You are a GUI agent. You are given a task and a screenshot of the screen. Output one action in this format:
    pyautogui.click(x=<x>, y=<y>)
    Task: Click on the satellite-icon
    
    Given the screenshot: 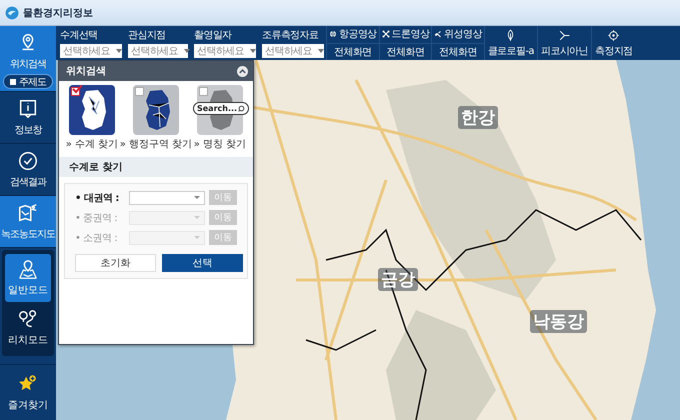 What is the action you would take?
    pyautogui.click(x=438, y=34)
    